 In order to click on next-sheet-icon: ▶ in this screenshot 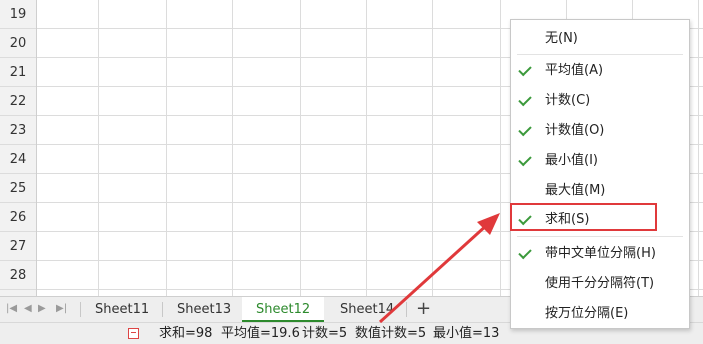, I will do `click(42, 308)`.